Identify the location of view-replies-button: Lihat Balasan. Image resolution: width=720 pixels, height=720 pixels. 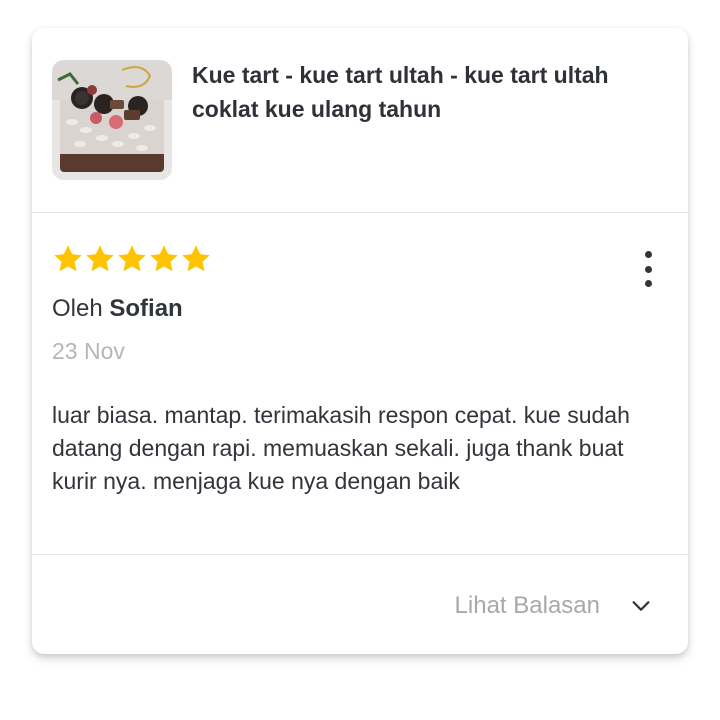
(553, 606).